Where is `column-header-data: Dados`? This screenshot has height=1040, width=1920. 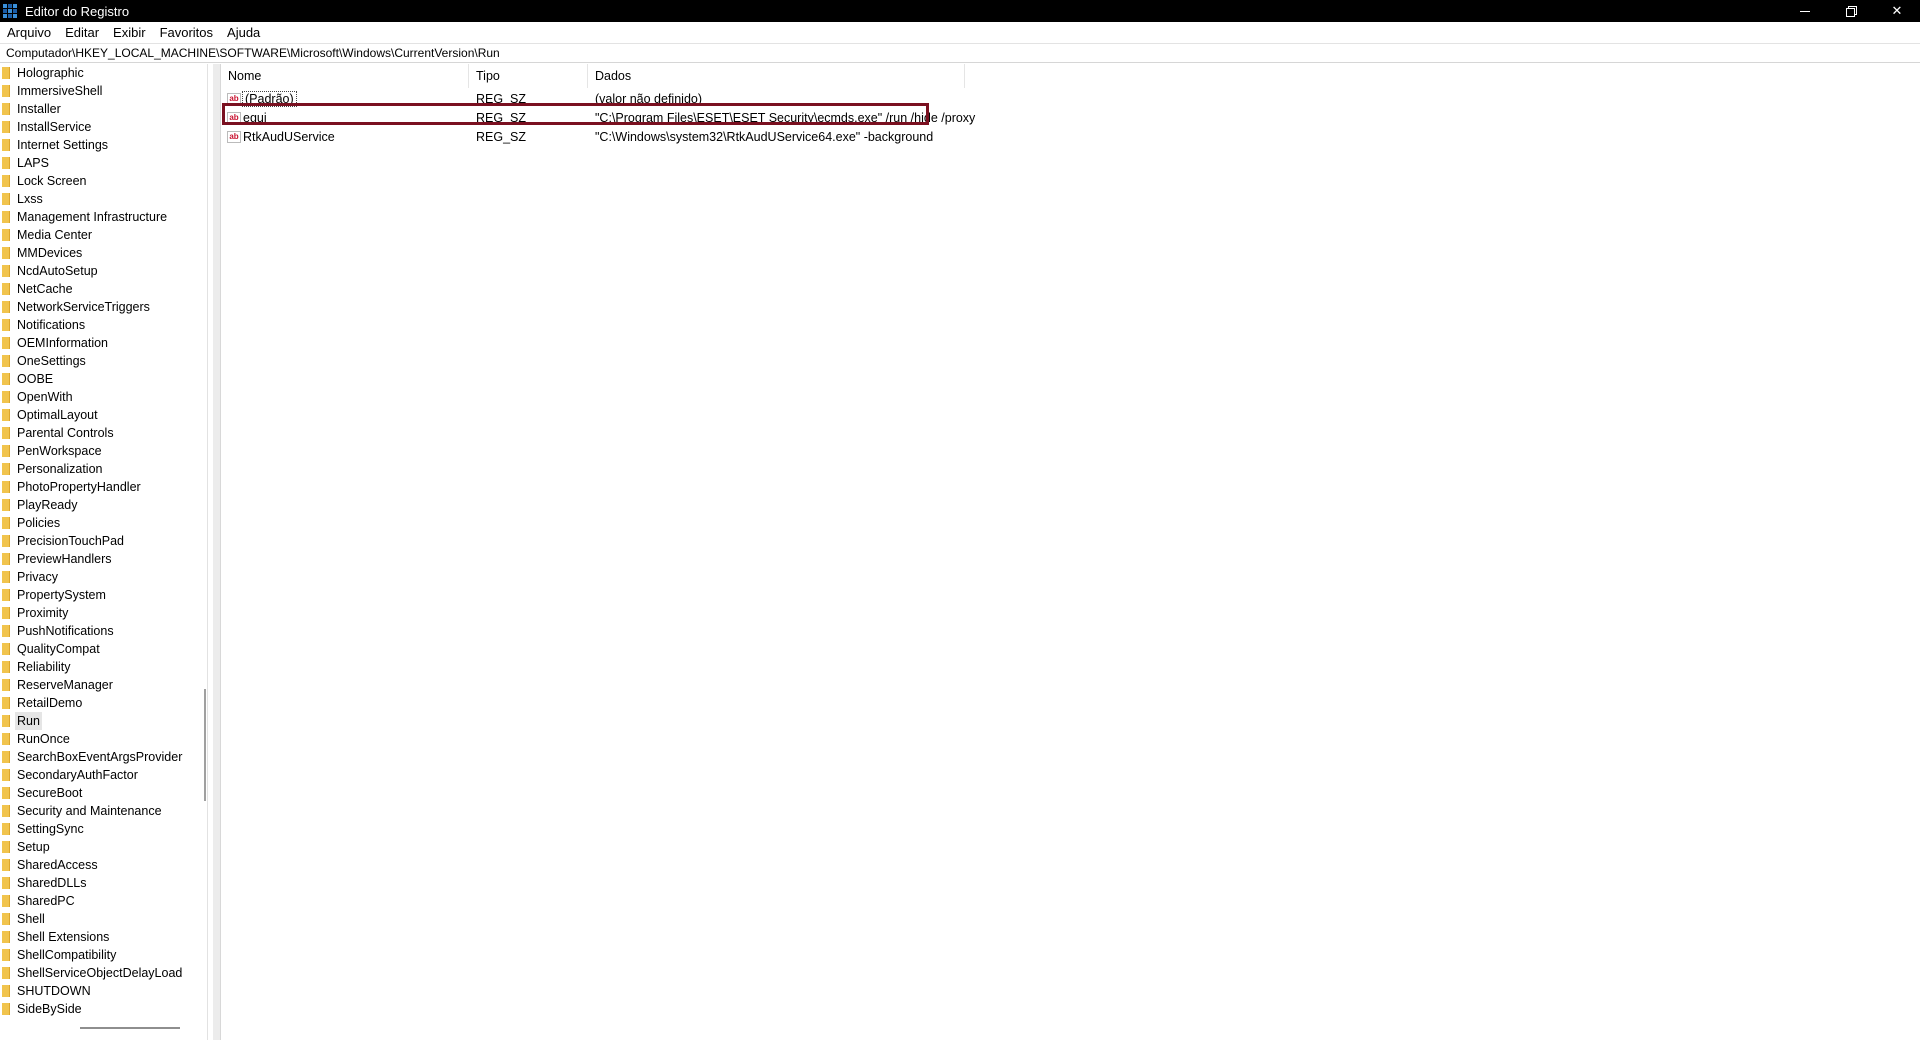
column-header-data: Dados is located at coordinates (776, 76).